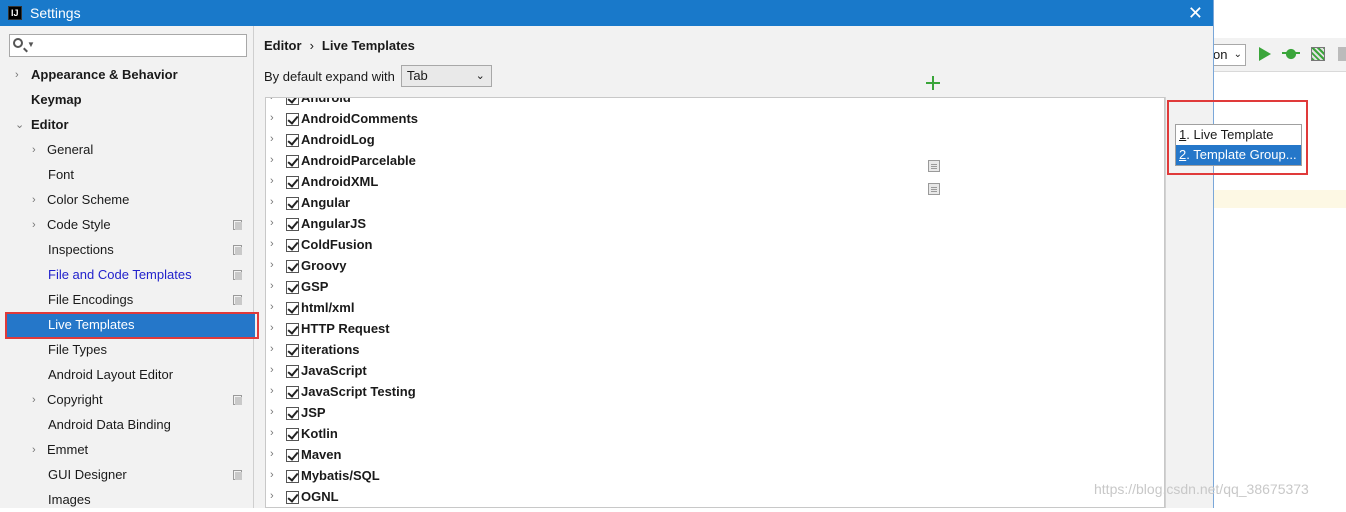 This screenshot has width=1346, height=512. I want to click on template-group-row: › AngularJS, so click(715, 224).